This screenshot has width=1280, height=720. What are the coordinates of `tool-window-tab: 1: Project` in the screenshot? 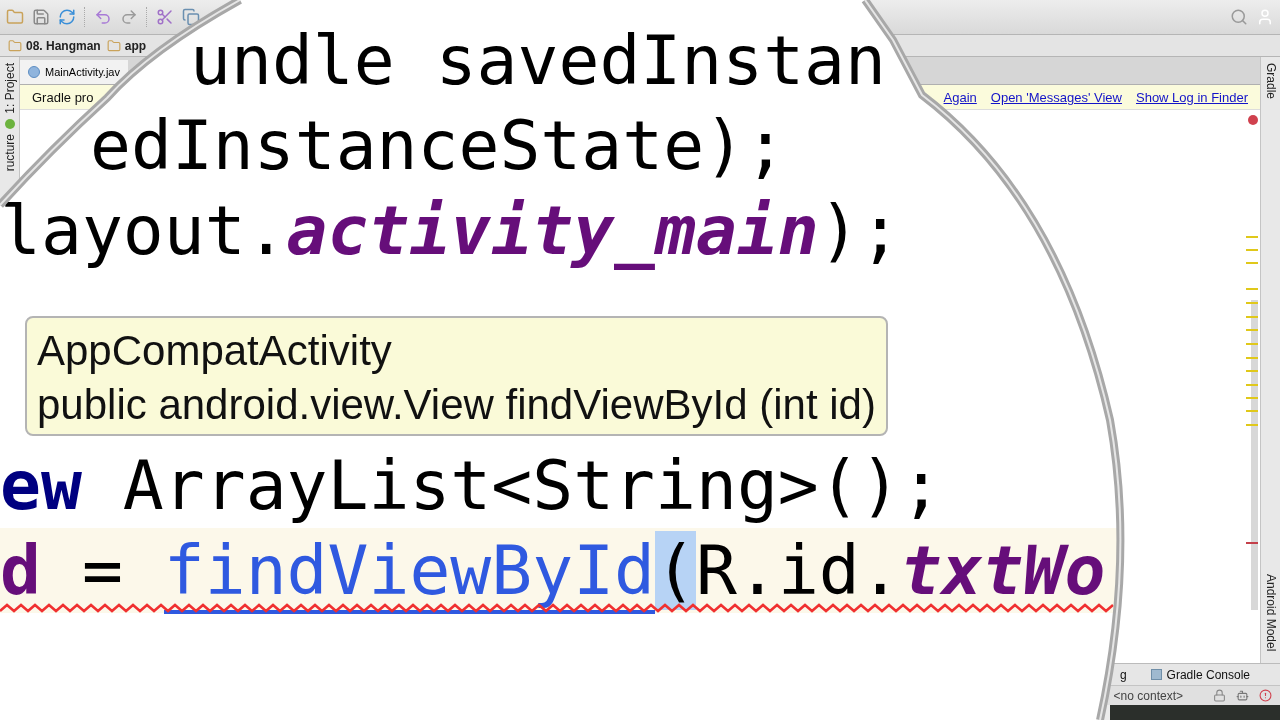 It's located at (9, 88).